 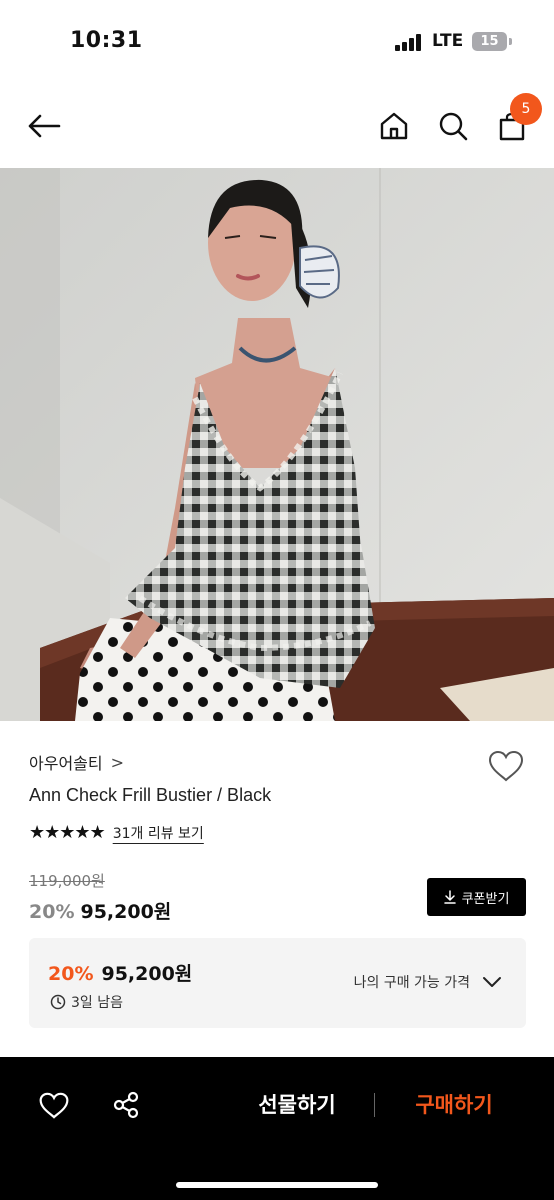 I want to click on timer-text: 3일 남음, so click(x=97, y=1003).